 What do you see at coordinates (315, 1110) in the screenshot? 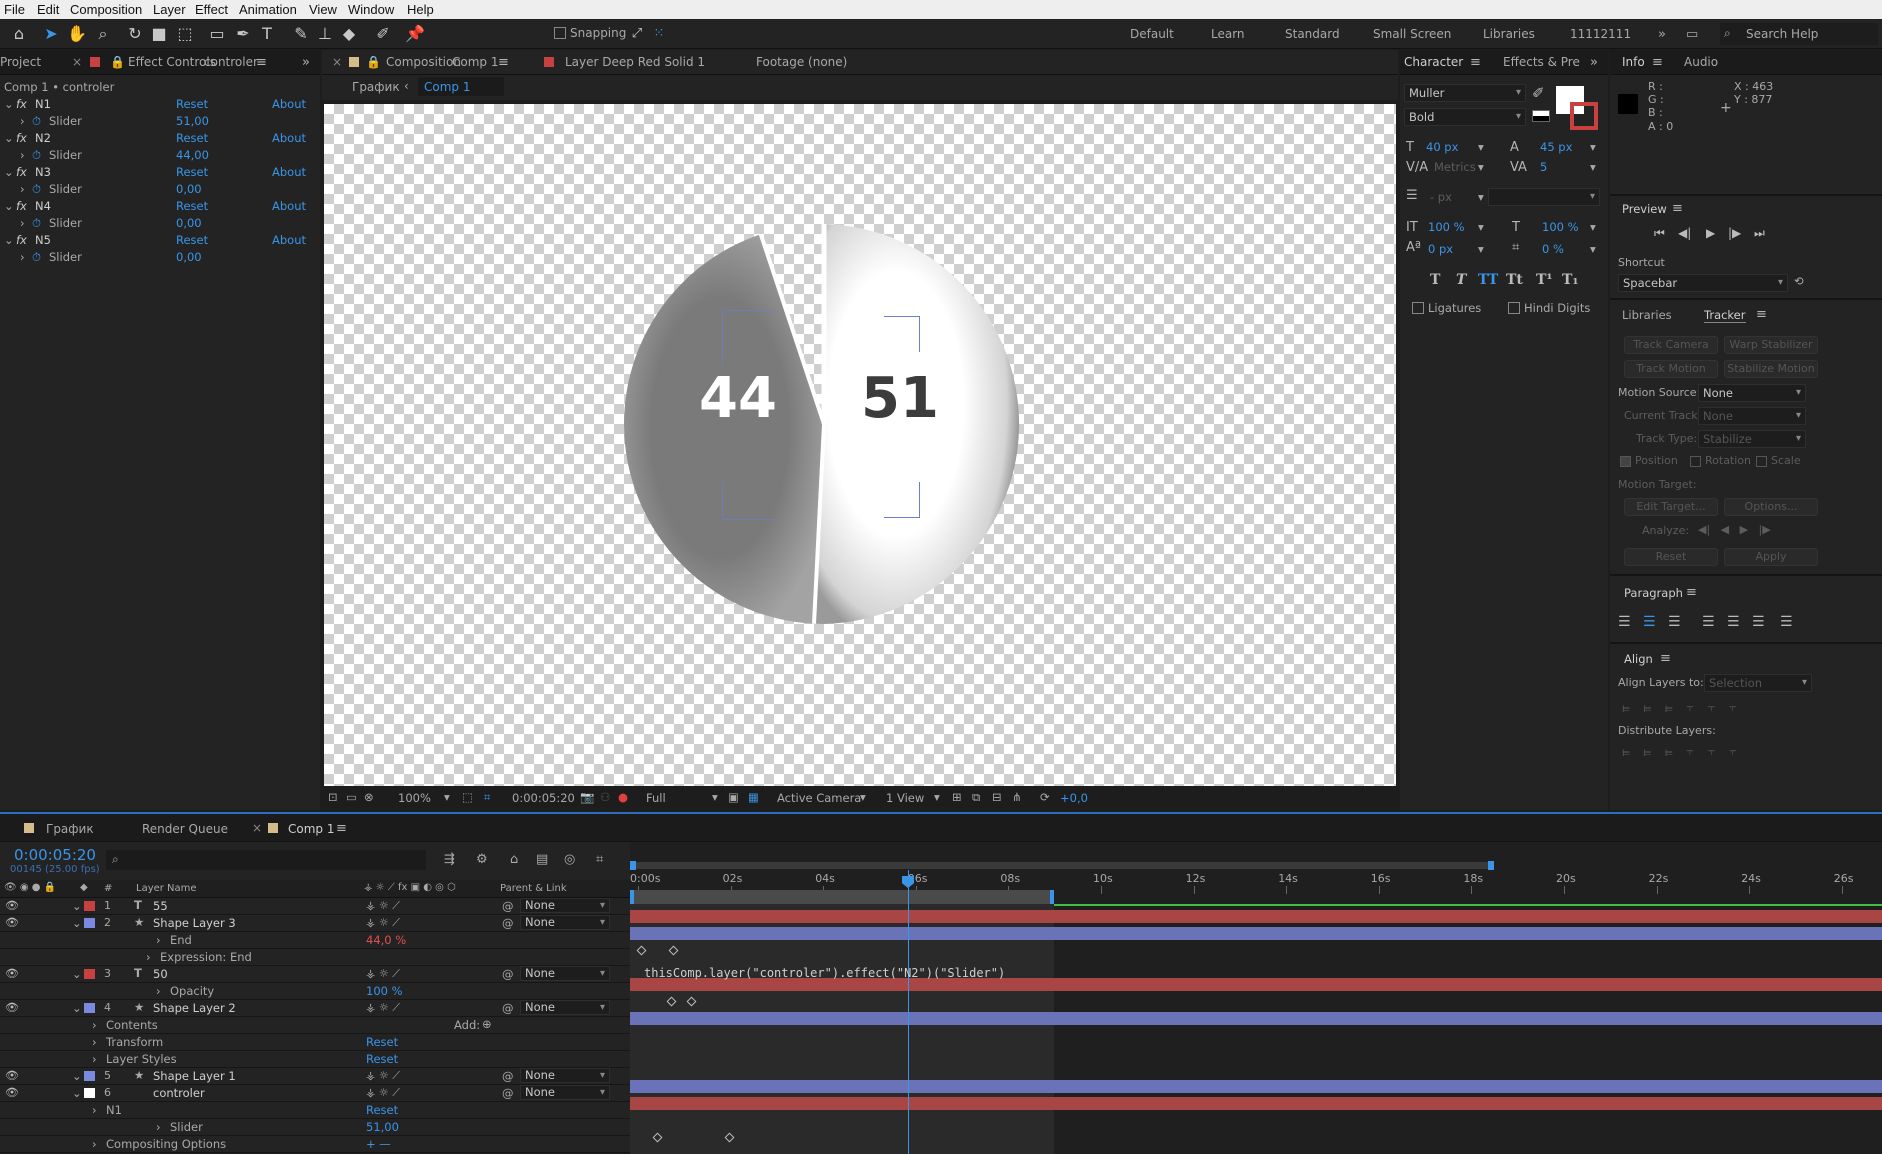
I see `property-row: › N1 Reset` at bounding box center [315, 1110].